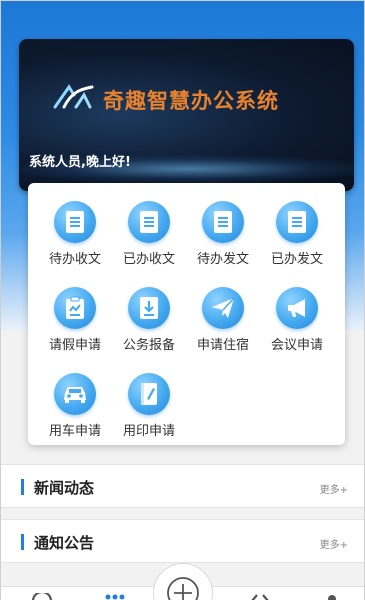  I want to click on menu-item-label: 请假申请, so click(74, 345).